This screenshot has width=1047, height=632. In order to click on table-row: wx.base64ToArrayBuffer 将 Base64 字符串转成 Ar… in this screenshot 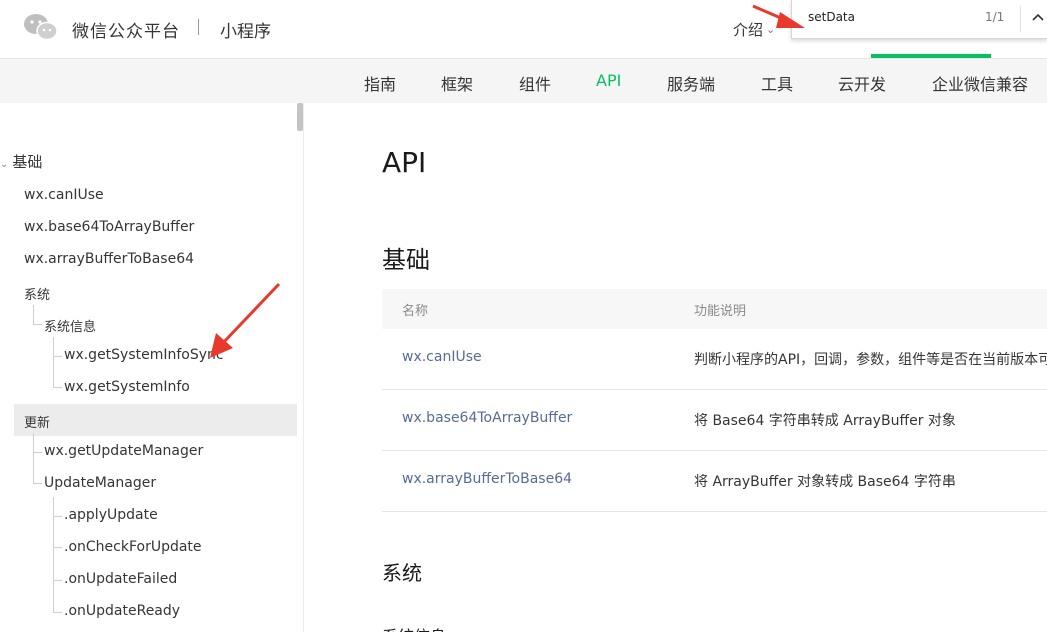, I will do `click(714, 420)`.